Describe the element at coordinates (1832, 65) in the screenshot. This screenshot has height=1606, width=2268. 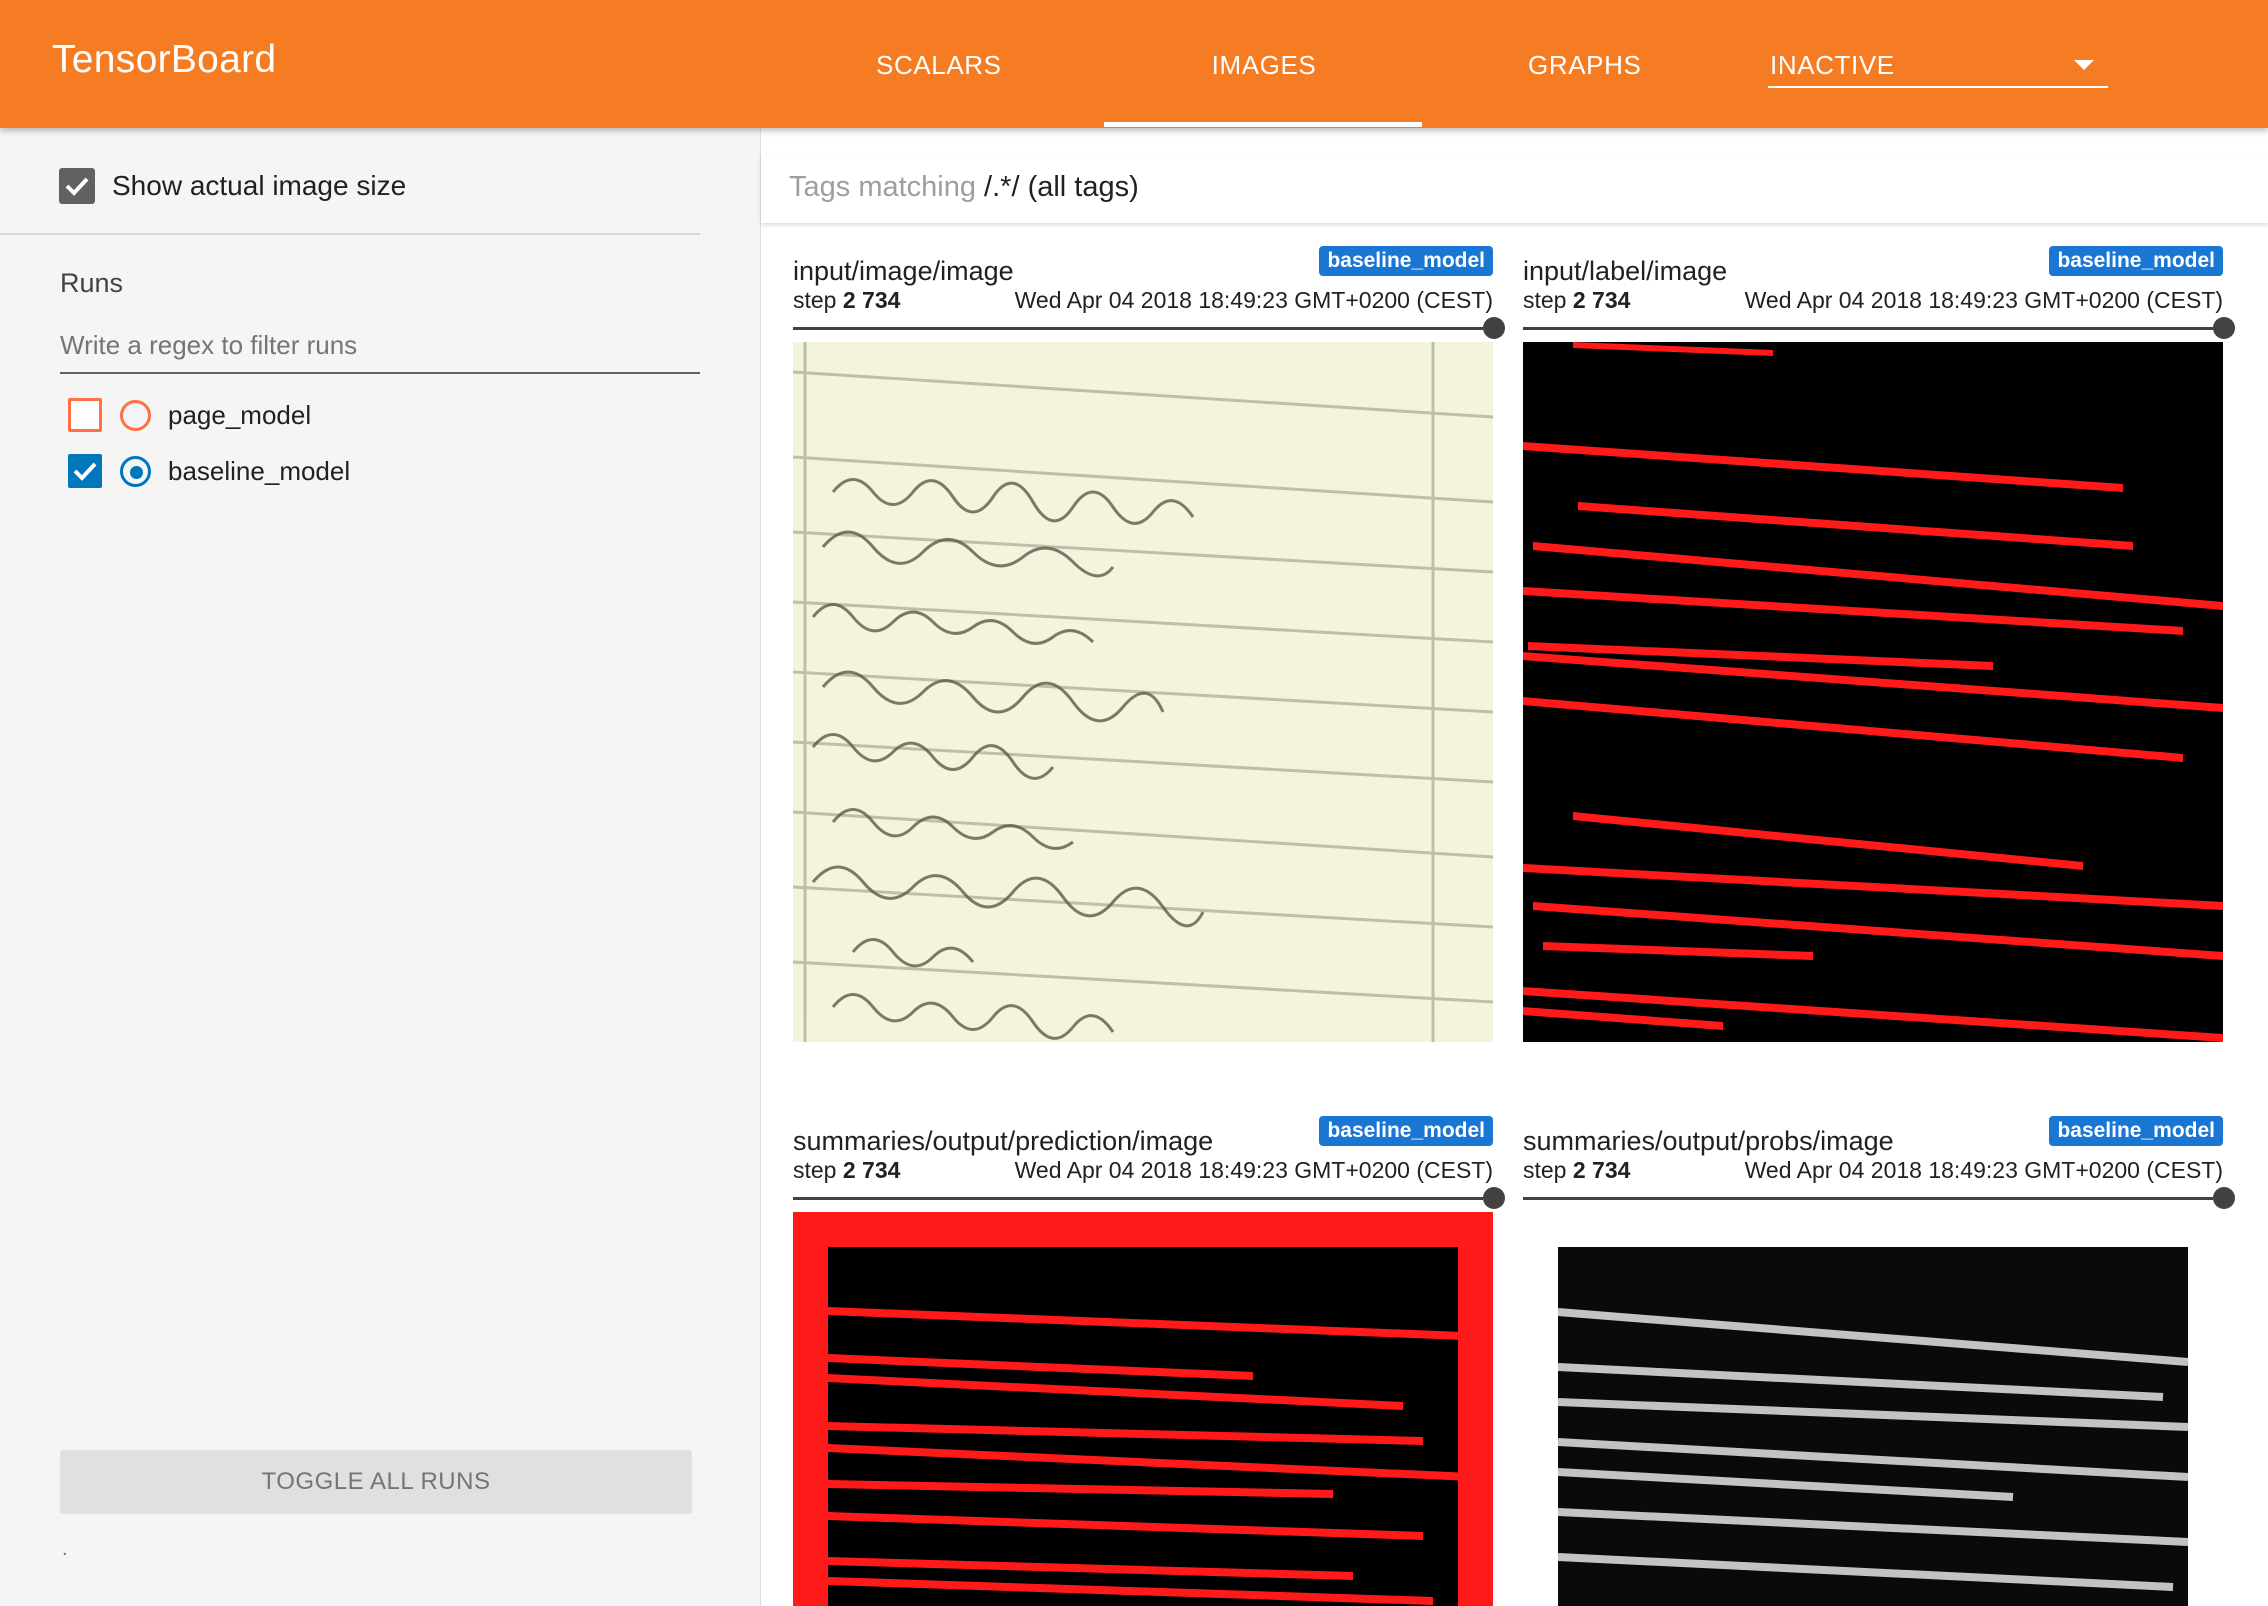
I see `inactive-dropdown-value: INACTIVE` at that location.